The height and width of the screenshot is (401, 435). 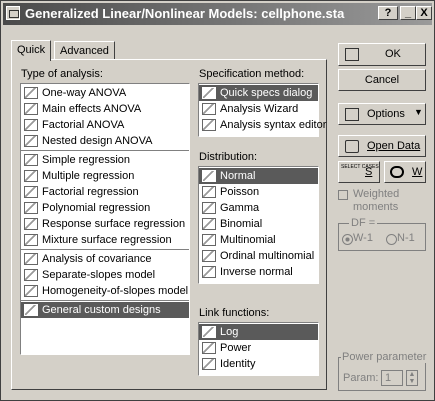 I want to click on param-input: 1, so click(x=392, y=378).